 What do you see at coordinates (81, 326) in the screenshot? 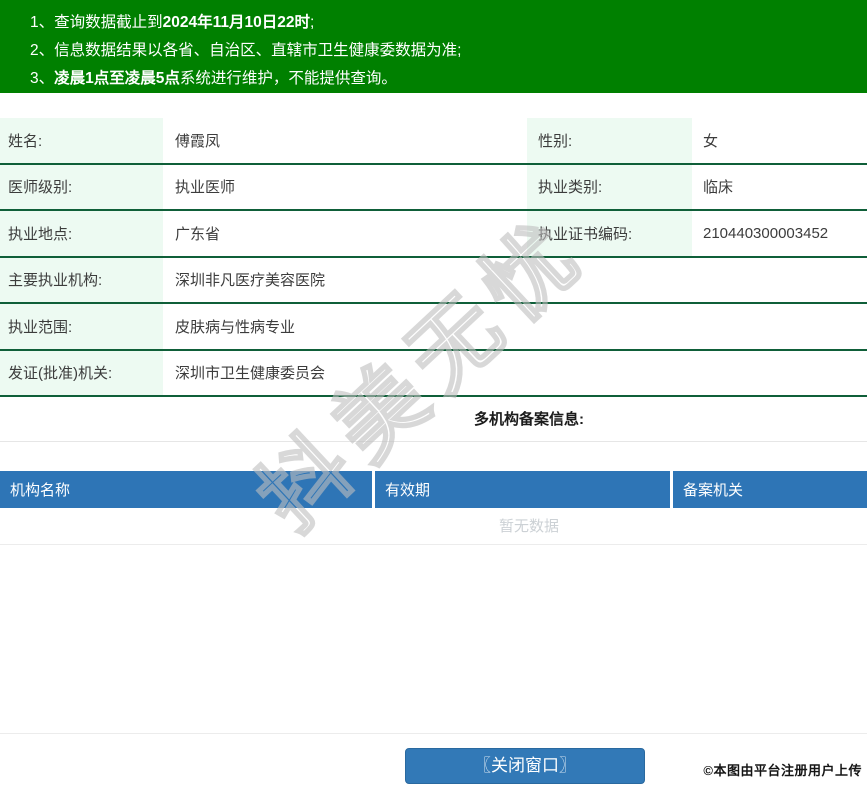
I see `field-label-practice-scope: 执业范围:` at bounding box center [81, 326].